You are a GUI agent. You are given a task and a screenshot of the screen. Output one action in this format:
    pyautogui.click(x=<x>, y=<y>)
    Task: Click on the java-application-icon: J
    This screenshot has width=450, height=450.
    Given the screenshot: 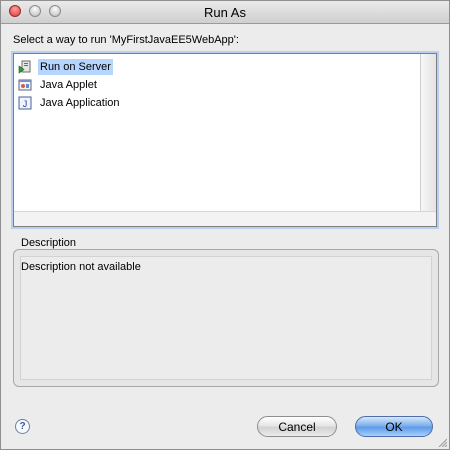 What is the action you would take?
    pyautogui.click(x=25, y=103)
    